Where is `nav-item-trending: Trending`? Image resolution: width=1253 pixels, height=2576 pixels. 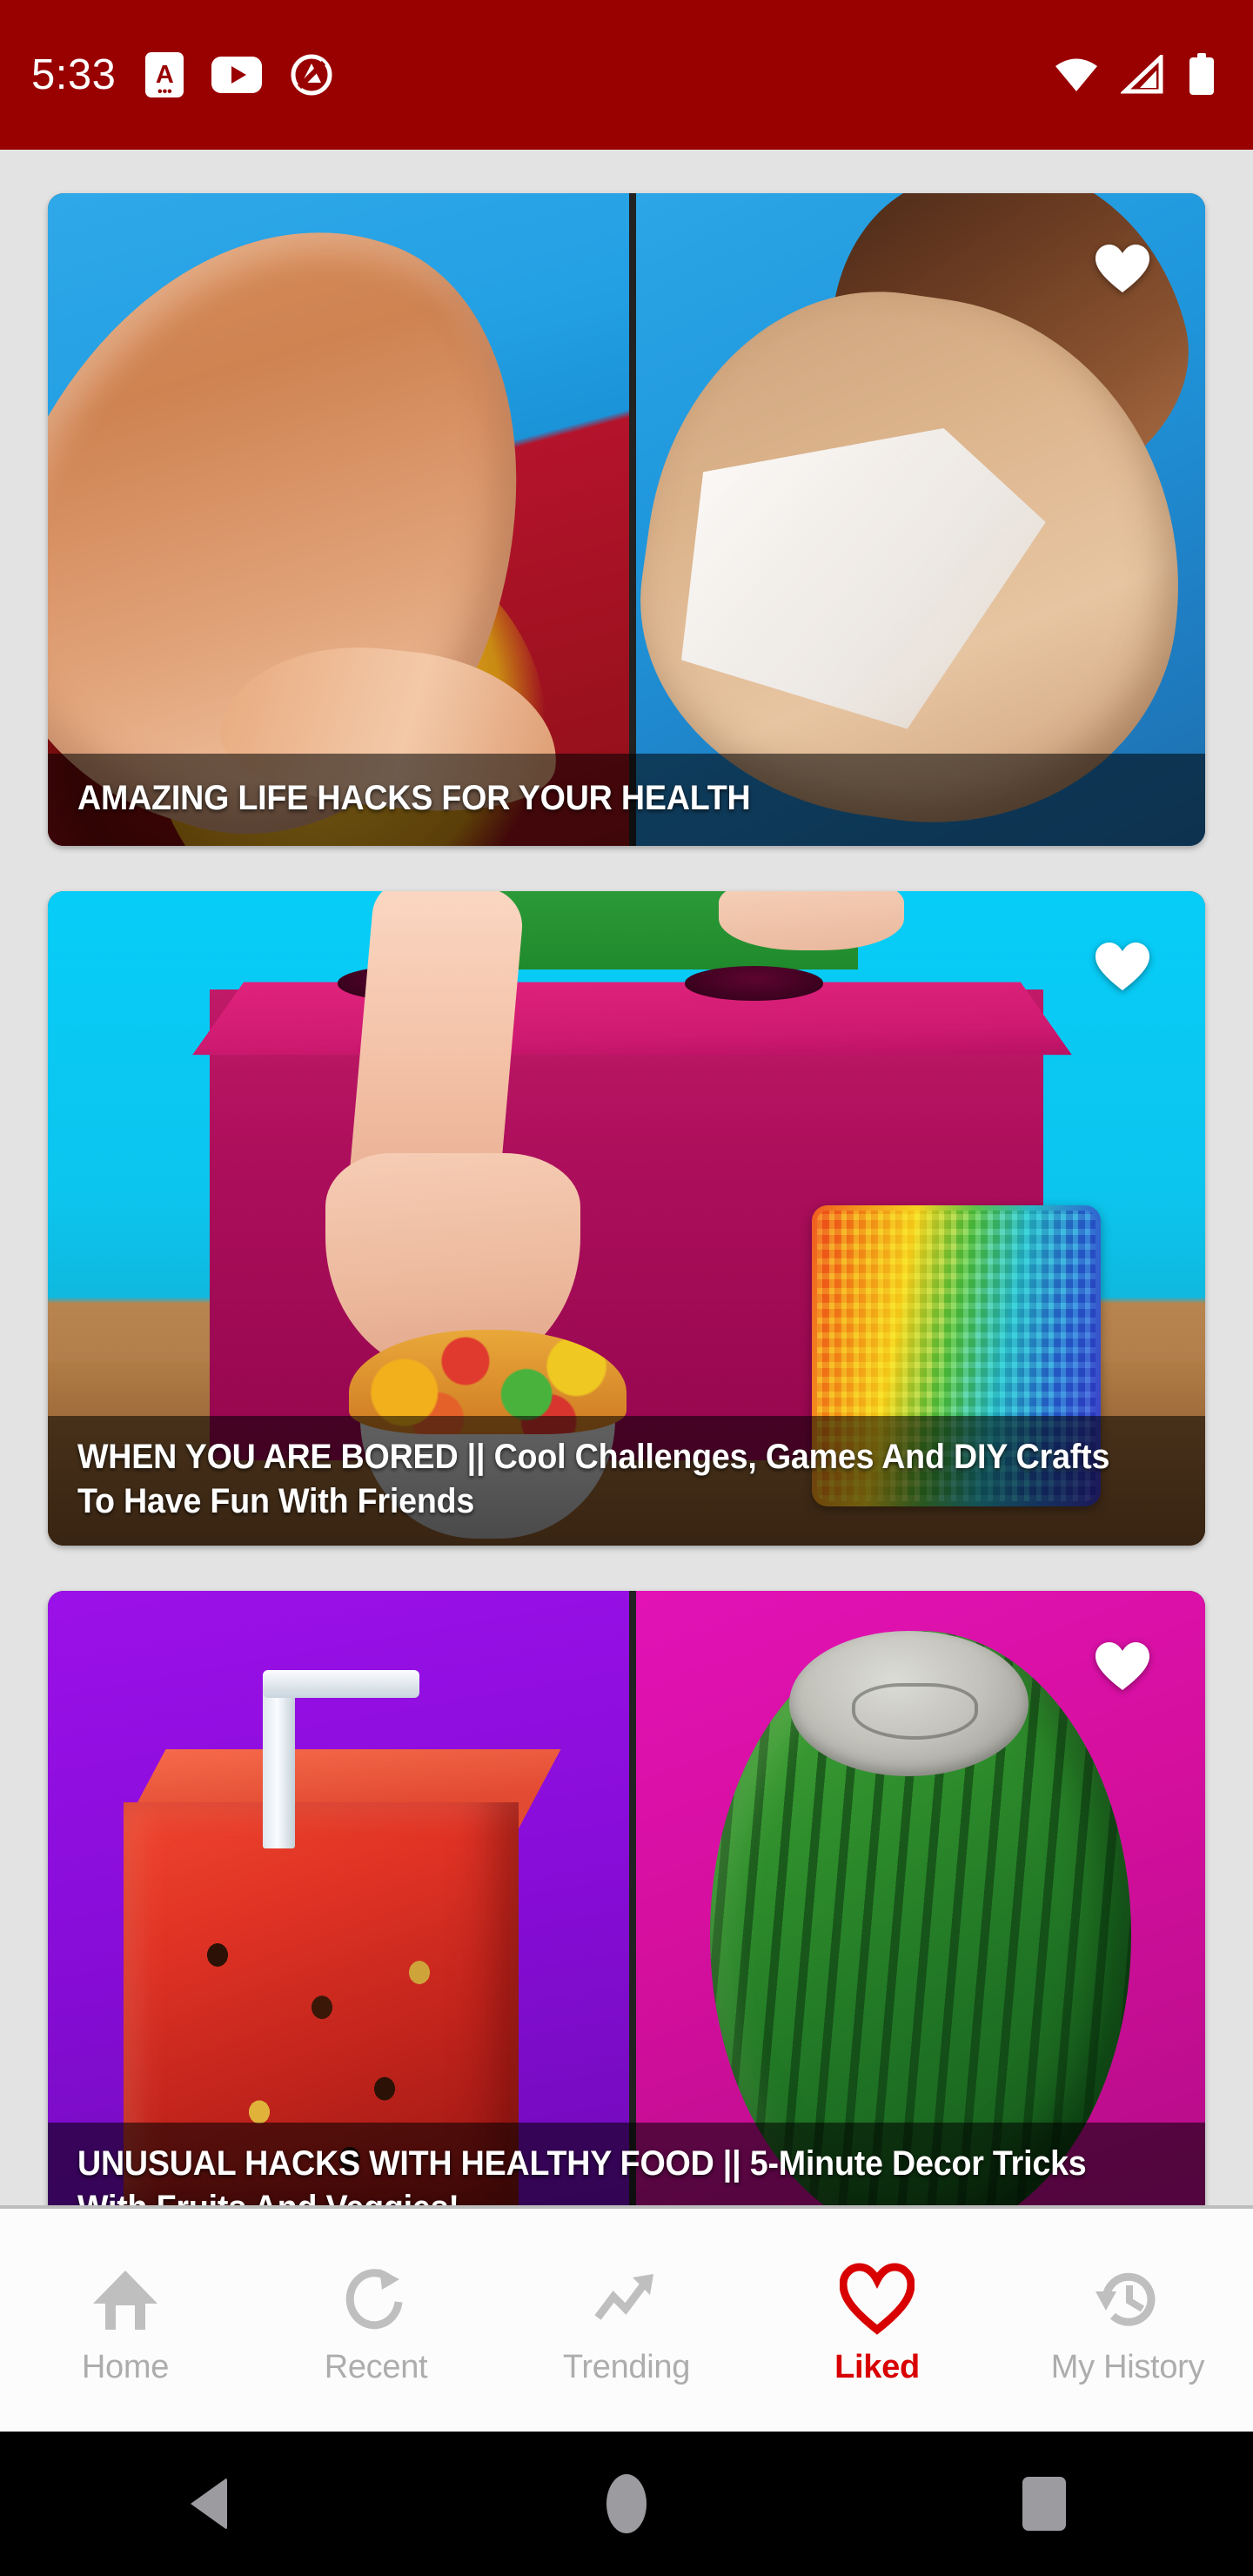
nav-item-trending: Trending is located at coordinates (626, 2320).